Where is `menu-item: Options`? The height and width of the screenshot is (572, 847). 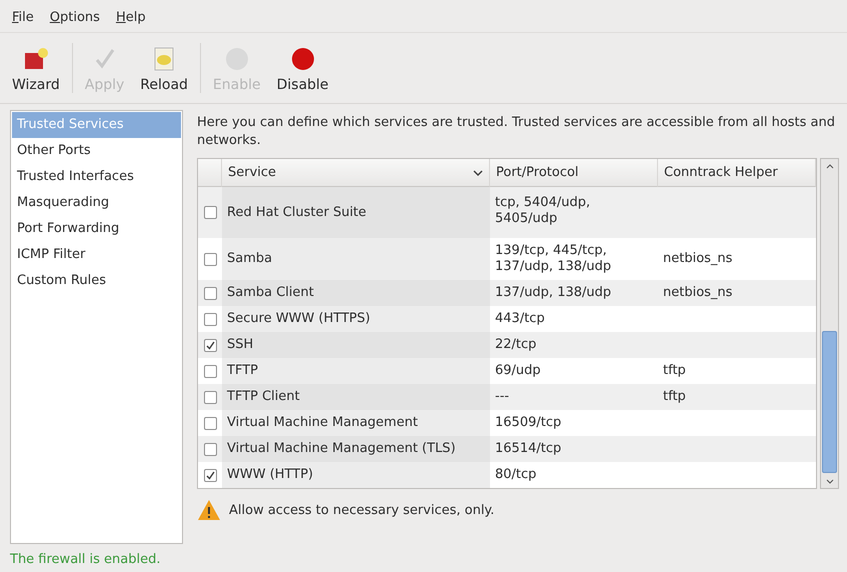 menu-item: Options is located at coordinates (75, 17).